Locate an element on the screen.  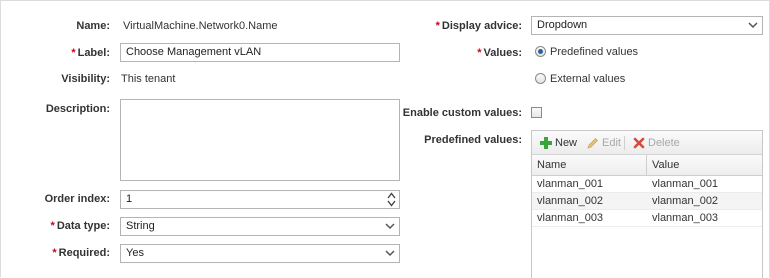
data-type-label: * Data type: is located at coordinates (80, 226).